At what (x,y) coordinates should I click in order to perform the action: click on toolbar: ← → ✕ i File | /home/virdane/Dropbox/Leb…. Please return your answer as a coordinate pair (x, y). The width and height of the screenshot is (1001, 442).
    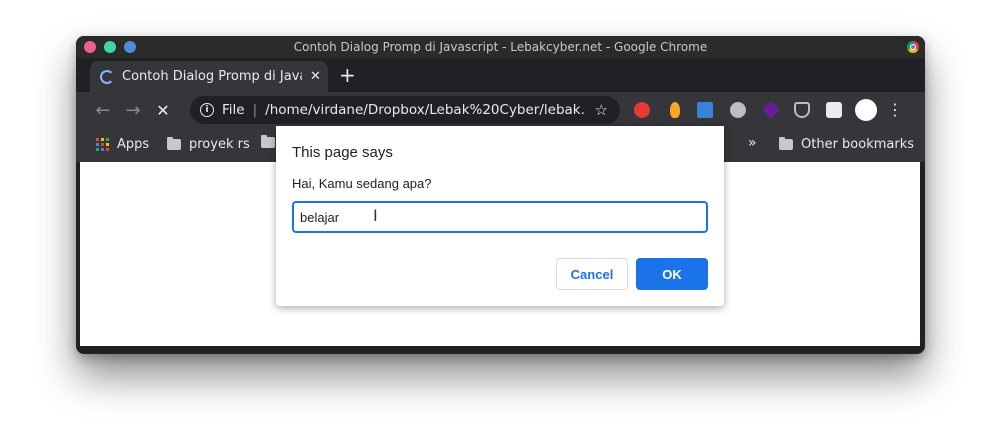
    Looking at the image, I should click on (500, 110).